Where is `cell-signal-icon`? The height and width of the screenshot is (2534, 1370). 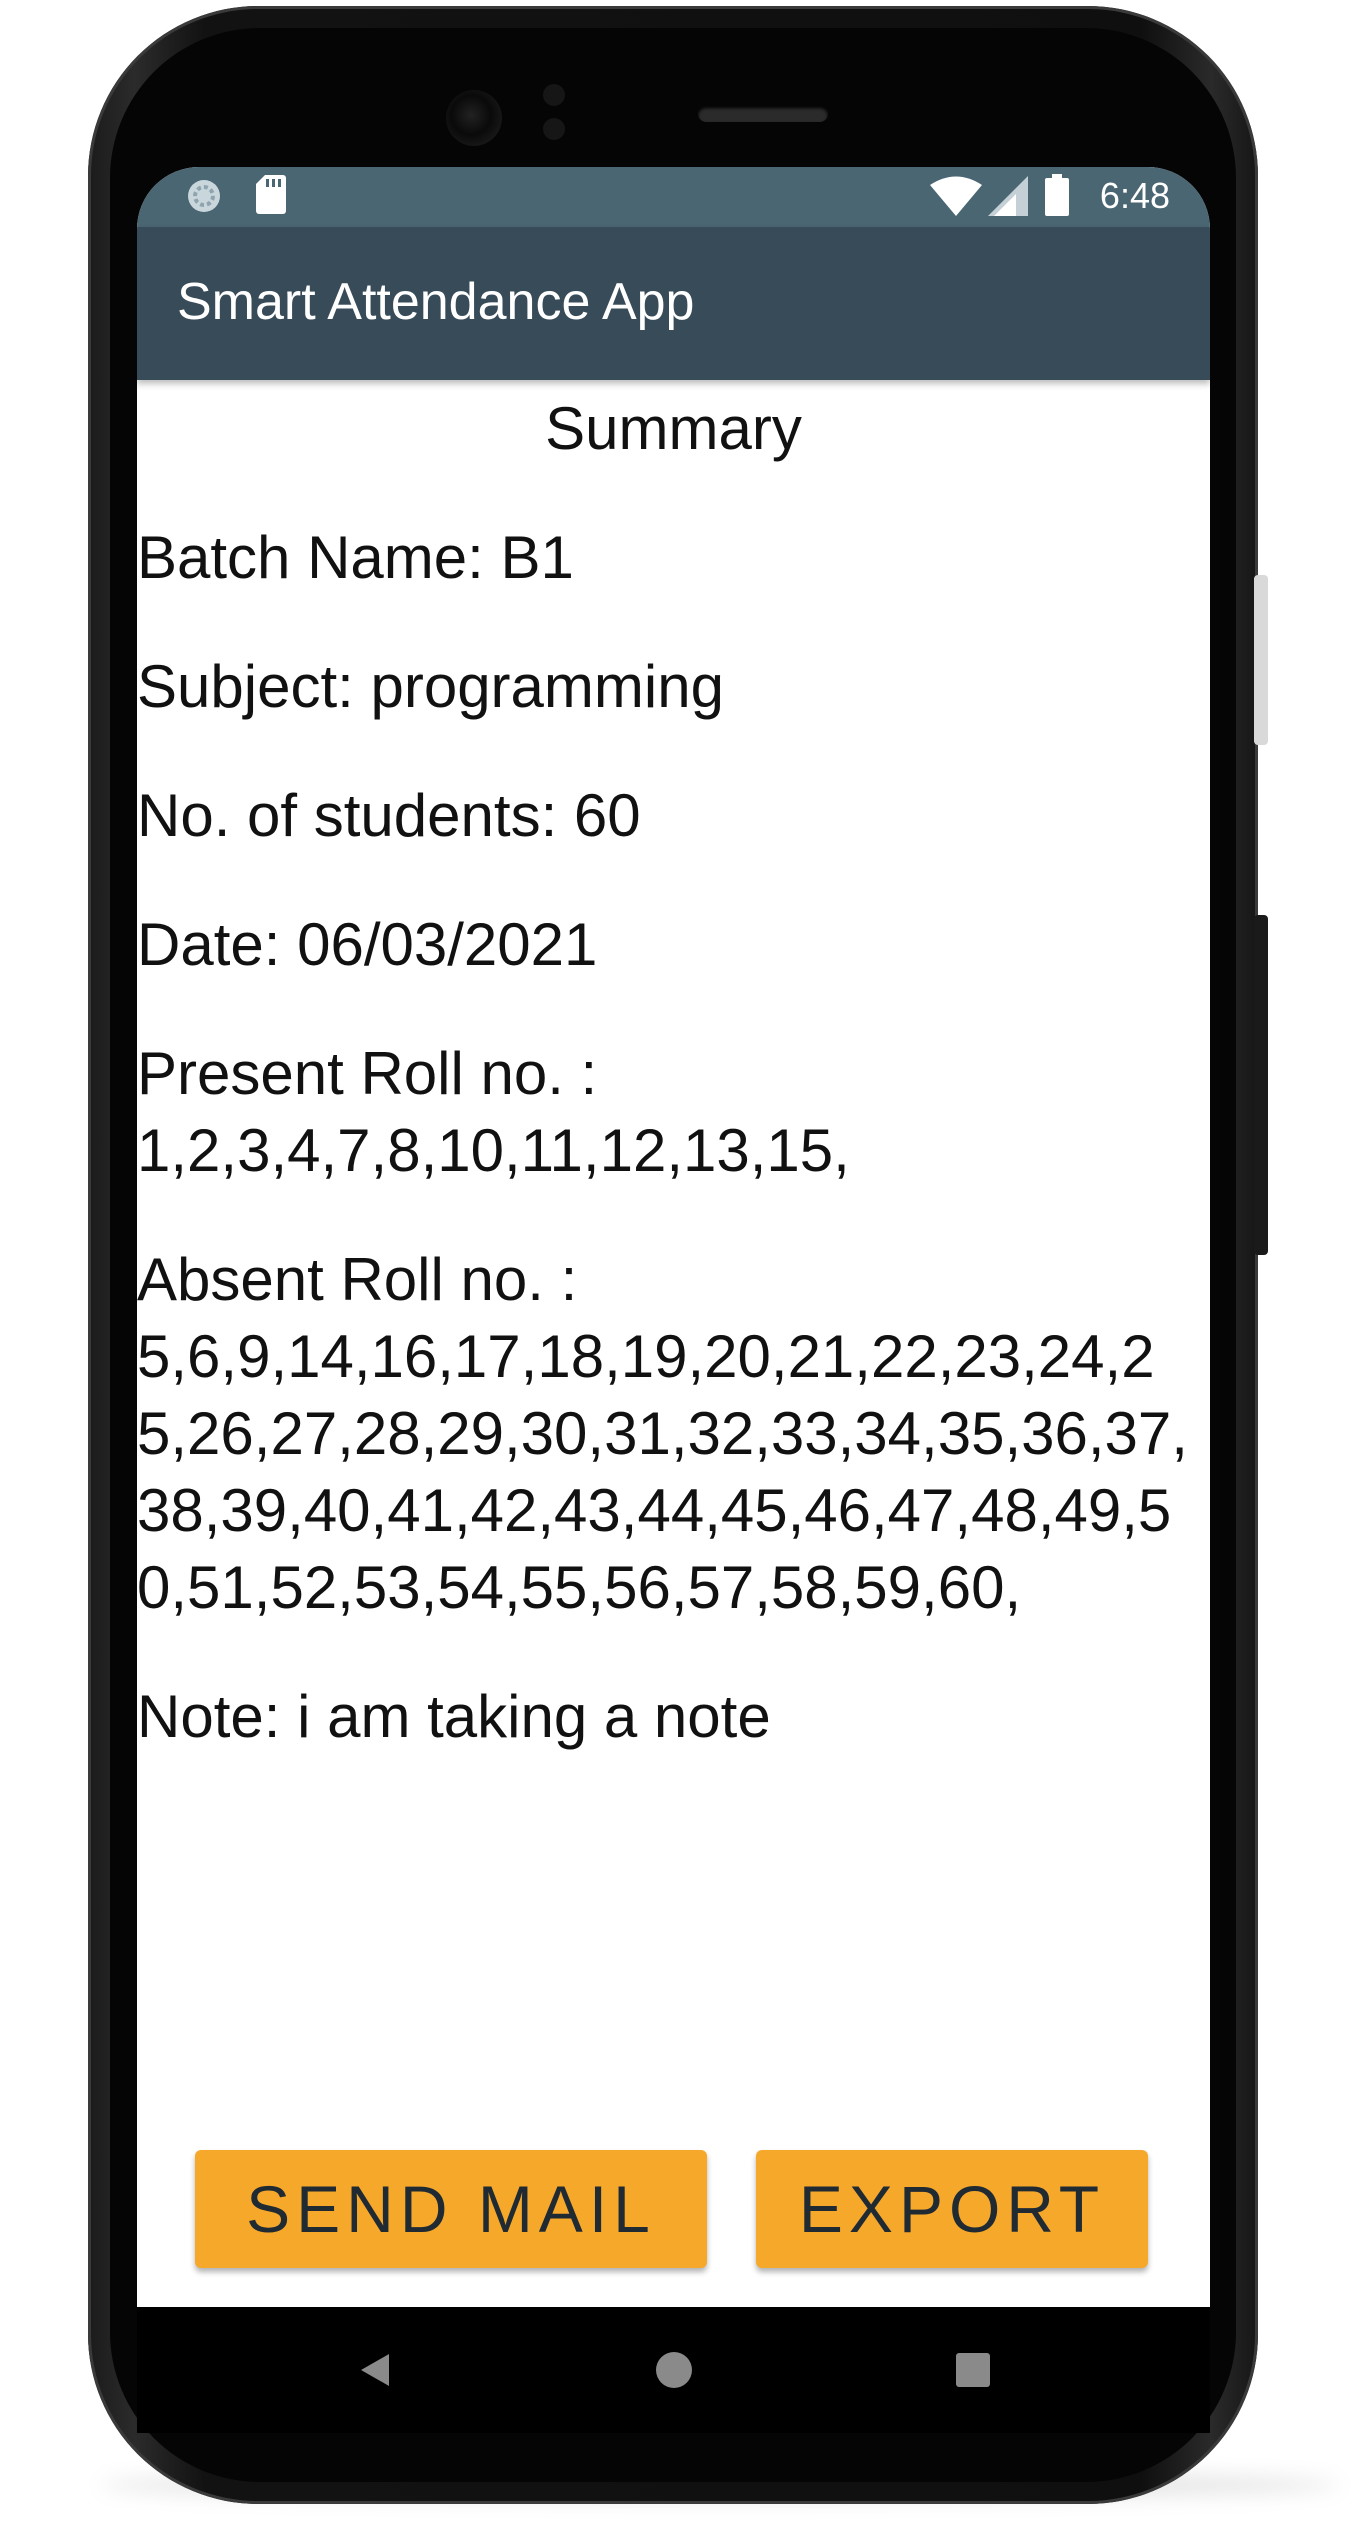
cell-signal-icon is located at coordinates (1008, 196).